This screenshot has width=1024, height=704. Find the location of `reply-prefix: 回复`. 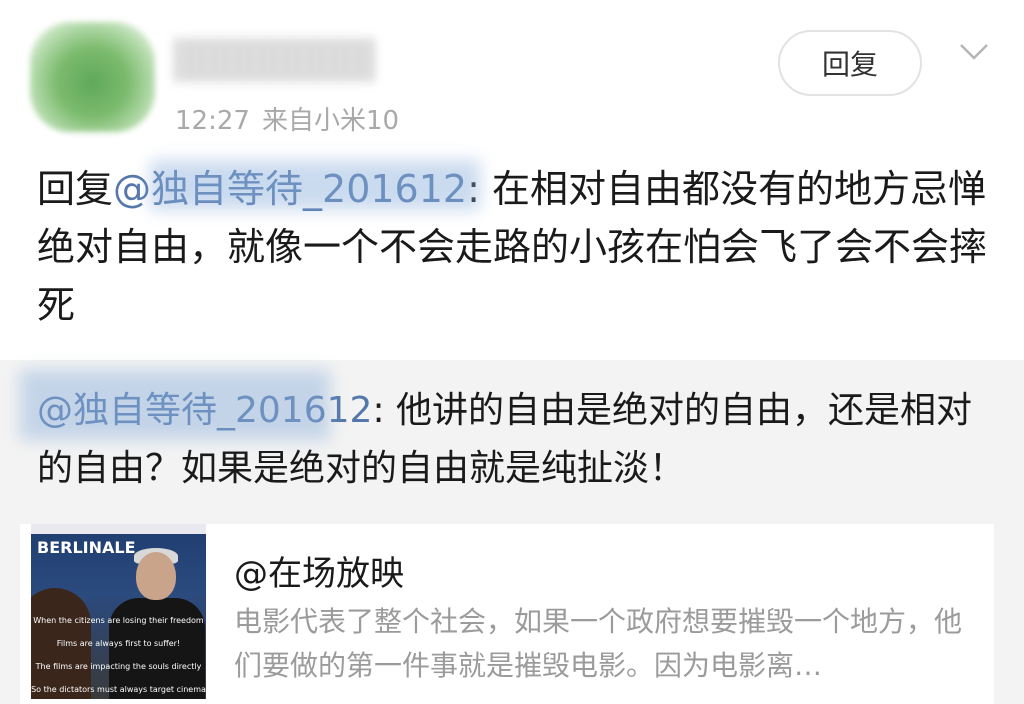

reply-prefix: 回复 is located at coordinates (75, 189).